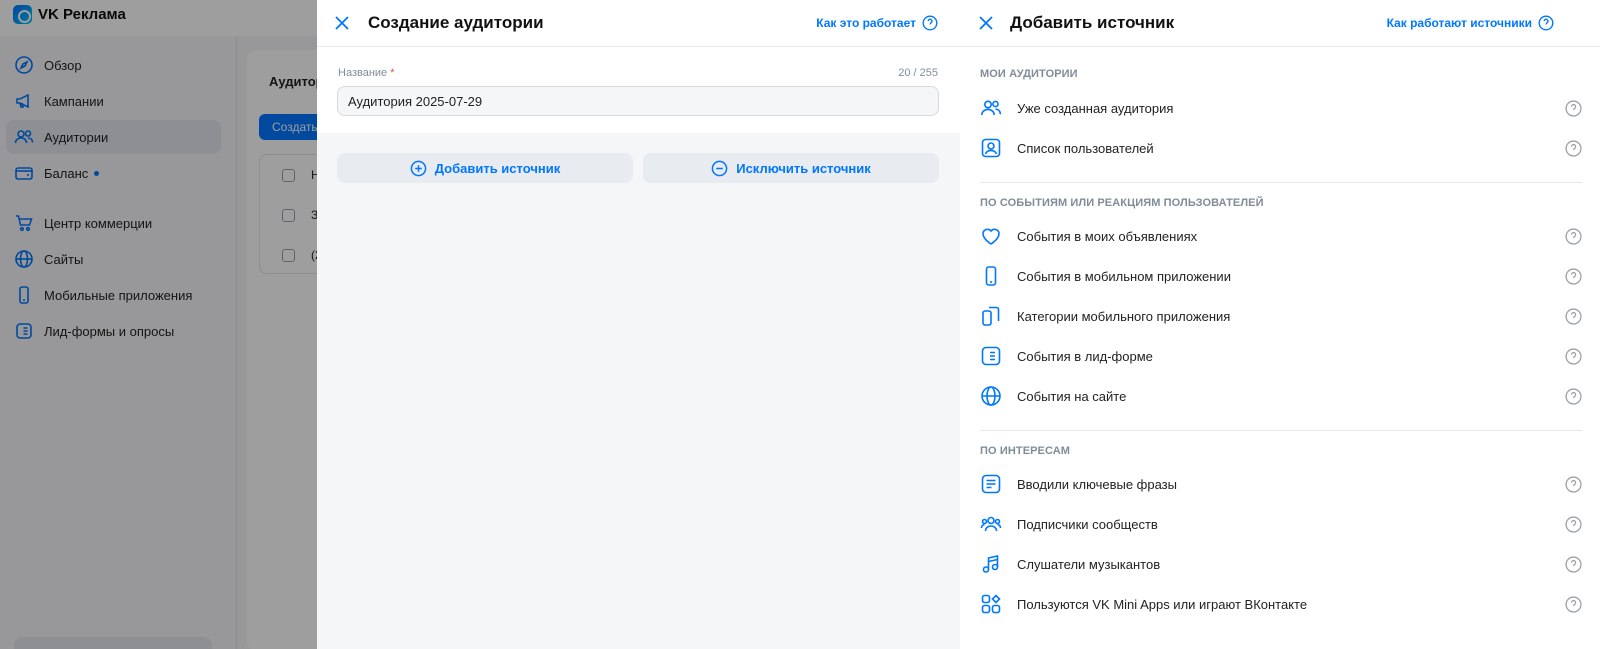 The height and width of the screenshot is (649, 1600). Describe the element at coordinates (1085, 148) in the screenshot. I see `source-item-label: Список пользователей` at that location.